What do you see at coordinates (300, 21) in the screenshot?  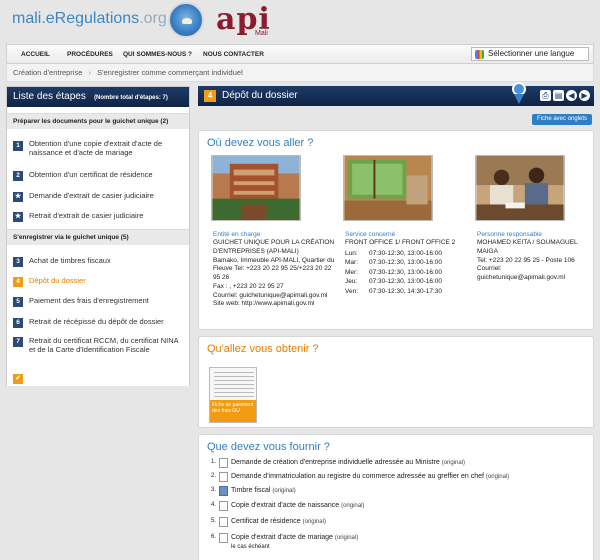 I see `site-header: mali.eRegulations.org api Mali` at bounding box center [300, 21].